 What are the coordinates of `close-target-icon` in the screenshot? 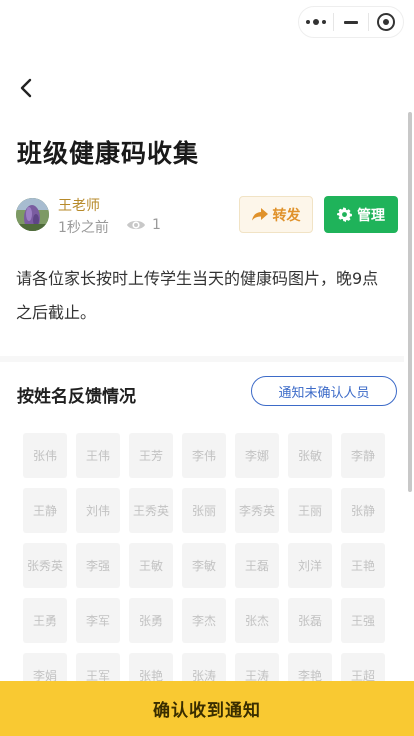 It's located at (386, 22).